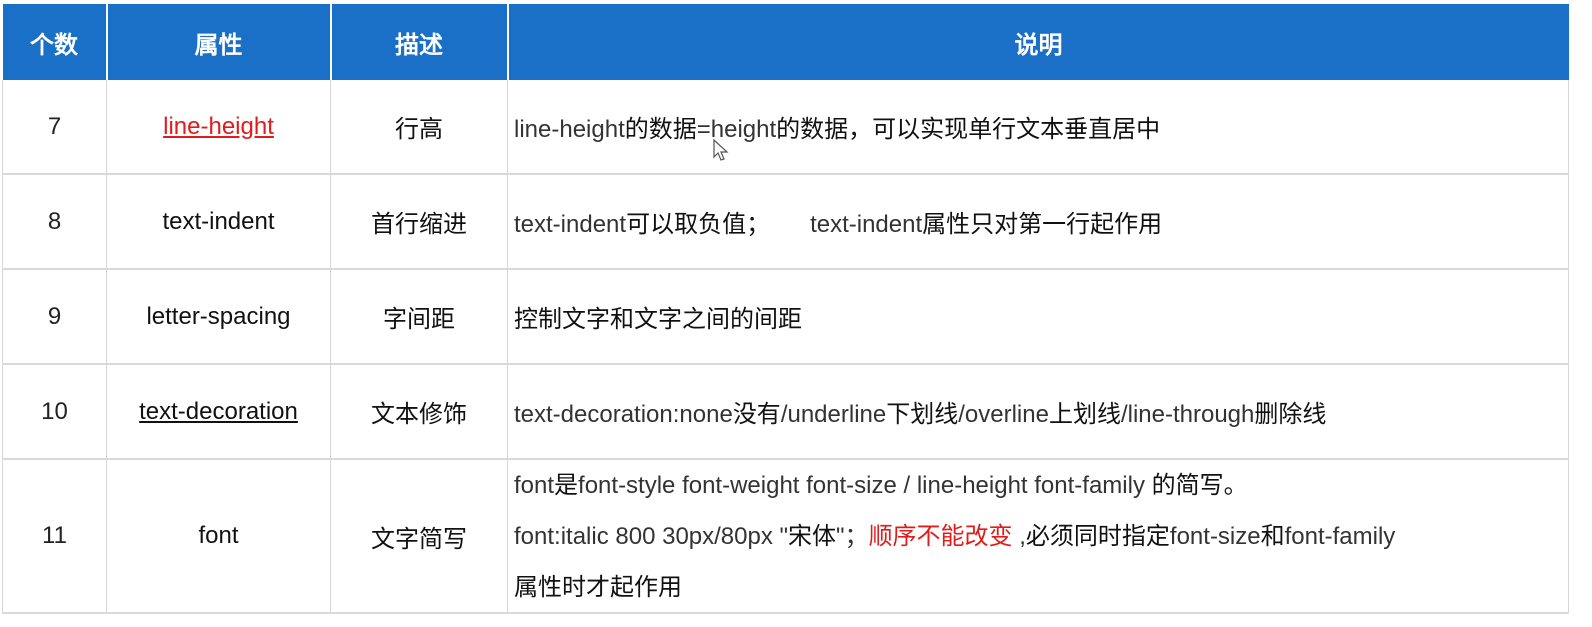 Image resolution: width=1592 pixels, height=627 pixels. What do you see at coordinates (54, 317) in the screenshot?
I see `row-number: 9` at bounding box center [54, 317].